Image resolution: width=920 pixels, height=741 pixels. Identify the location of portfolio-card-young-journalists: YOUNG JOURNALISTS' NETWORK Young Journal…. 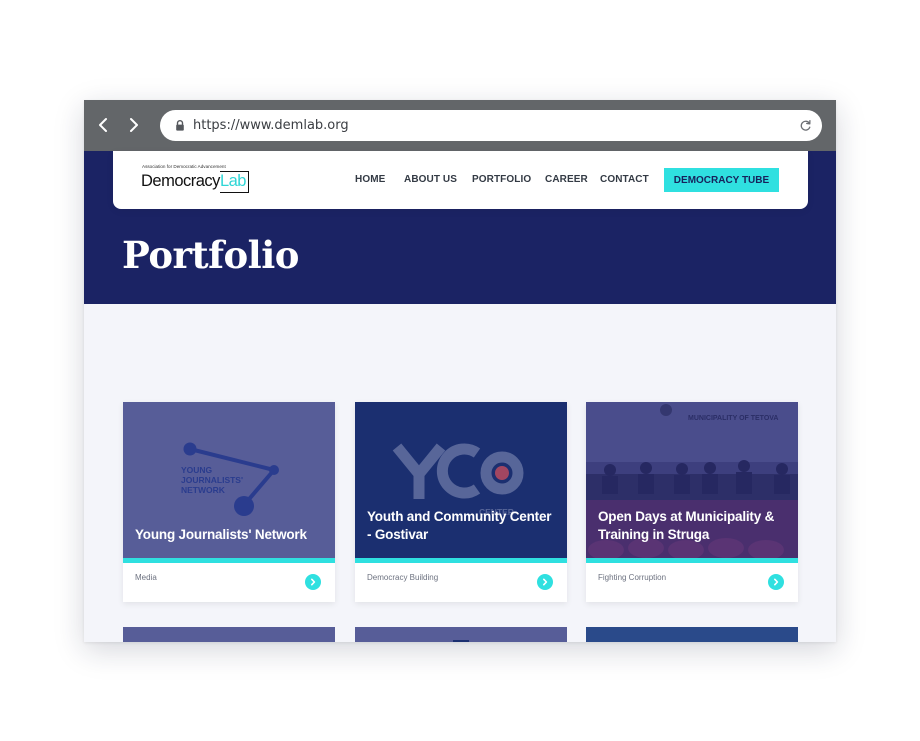
(229, 502).